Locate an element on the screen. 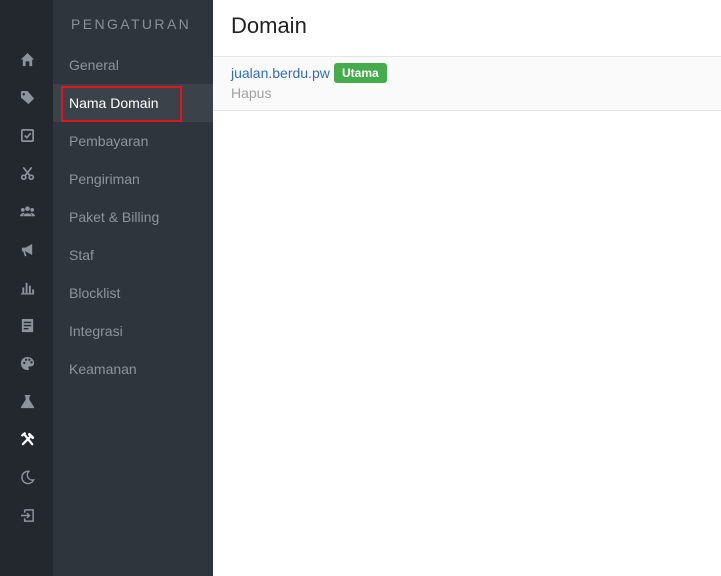 The height and width of the screenshot is (576, 721). palette-icon is located at coordinates (27, 363).